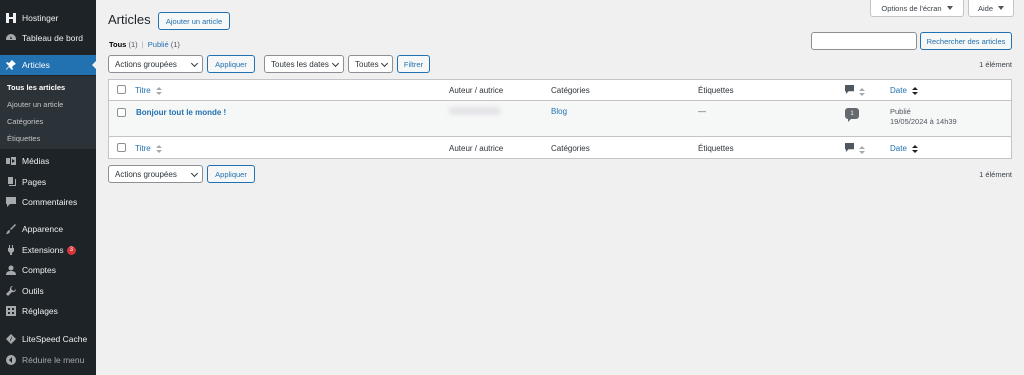 The image size is (1024, 375). What do you see at coordinates (966, 41) in the screenshot?
I see `search-articles-button: Rechercher des articles` at bounding box center [966, 41].